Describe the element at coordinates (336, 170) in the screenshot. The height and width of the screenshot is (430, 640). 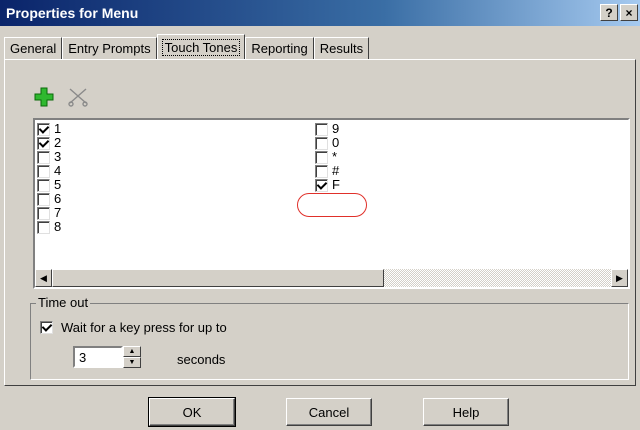
I see `tone-label: #` at that location.